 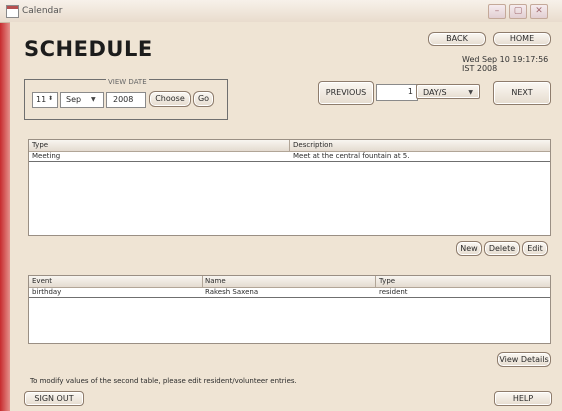 I want to click on go-button: Go, so click(x=203, y=99).